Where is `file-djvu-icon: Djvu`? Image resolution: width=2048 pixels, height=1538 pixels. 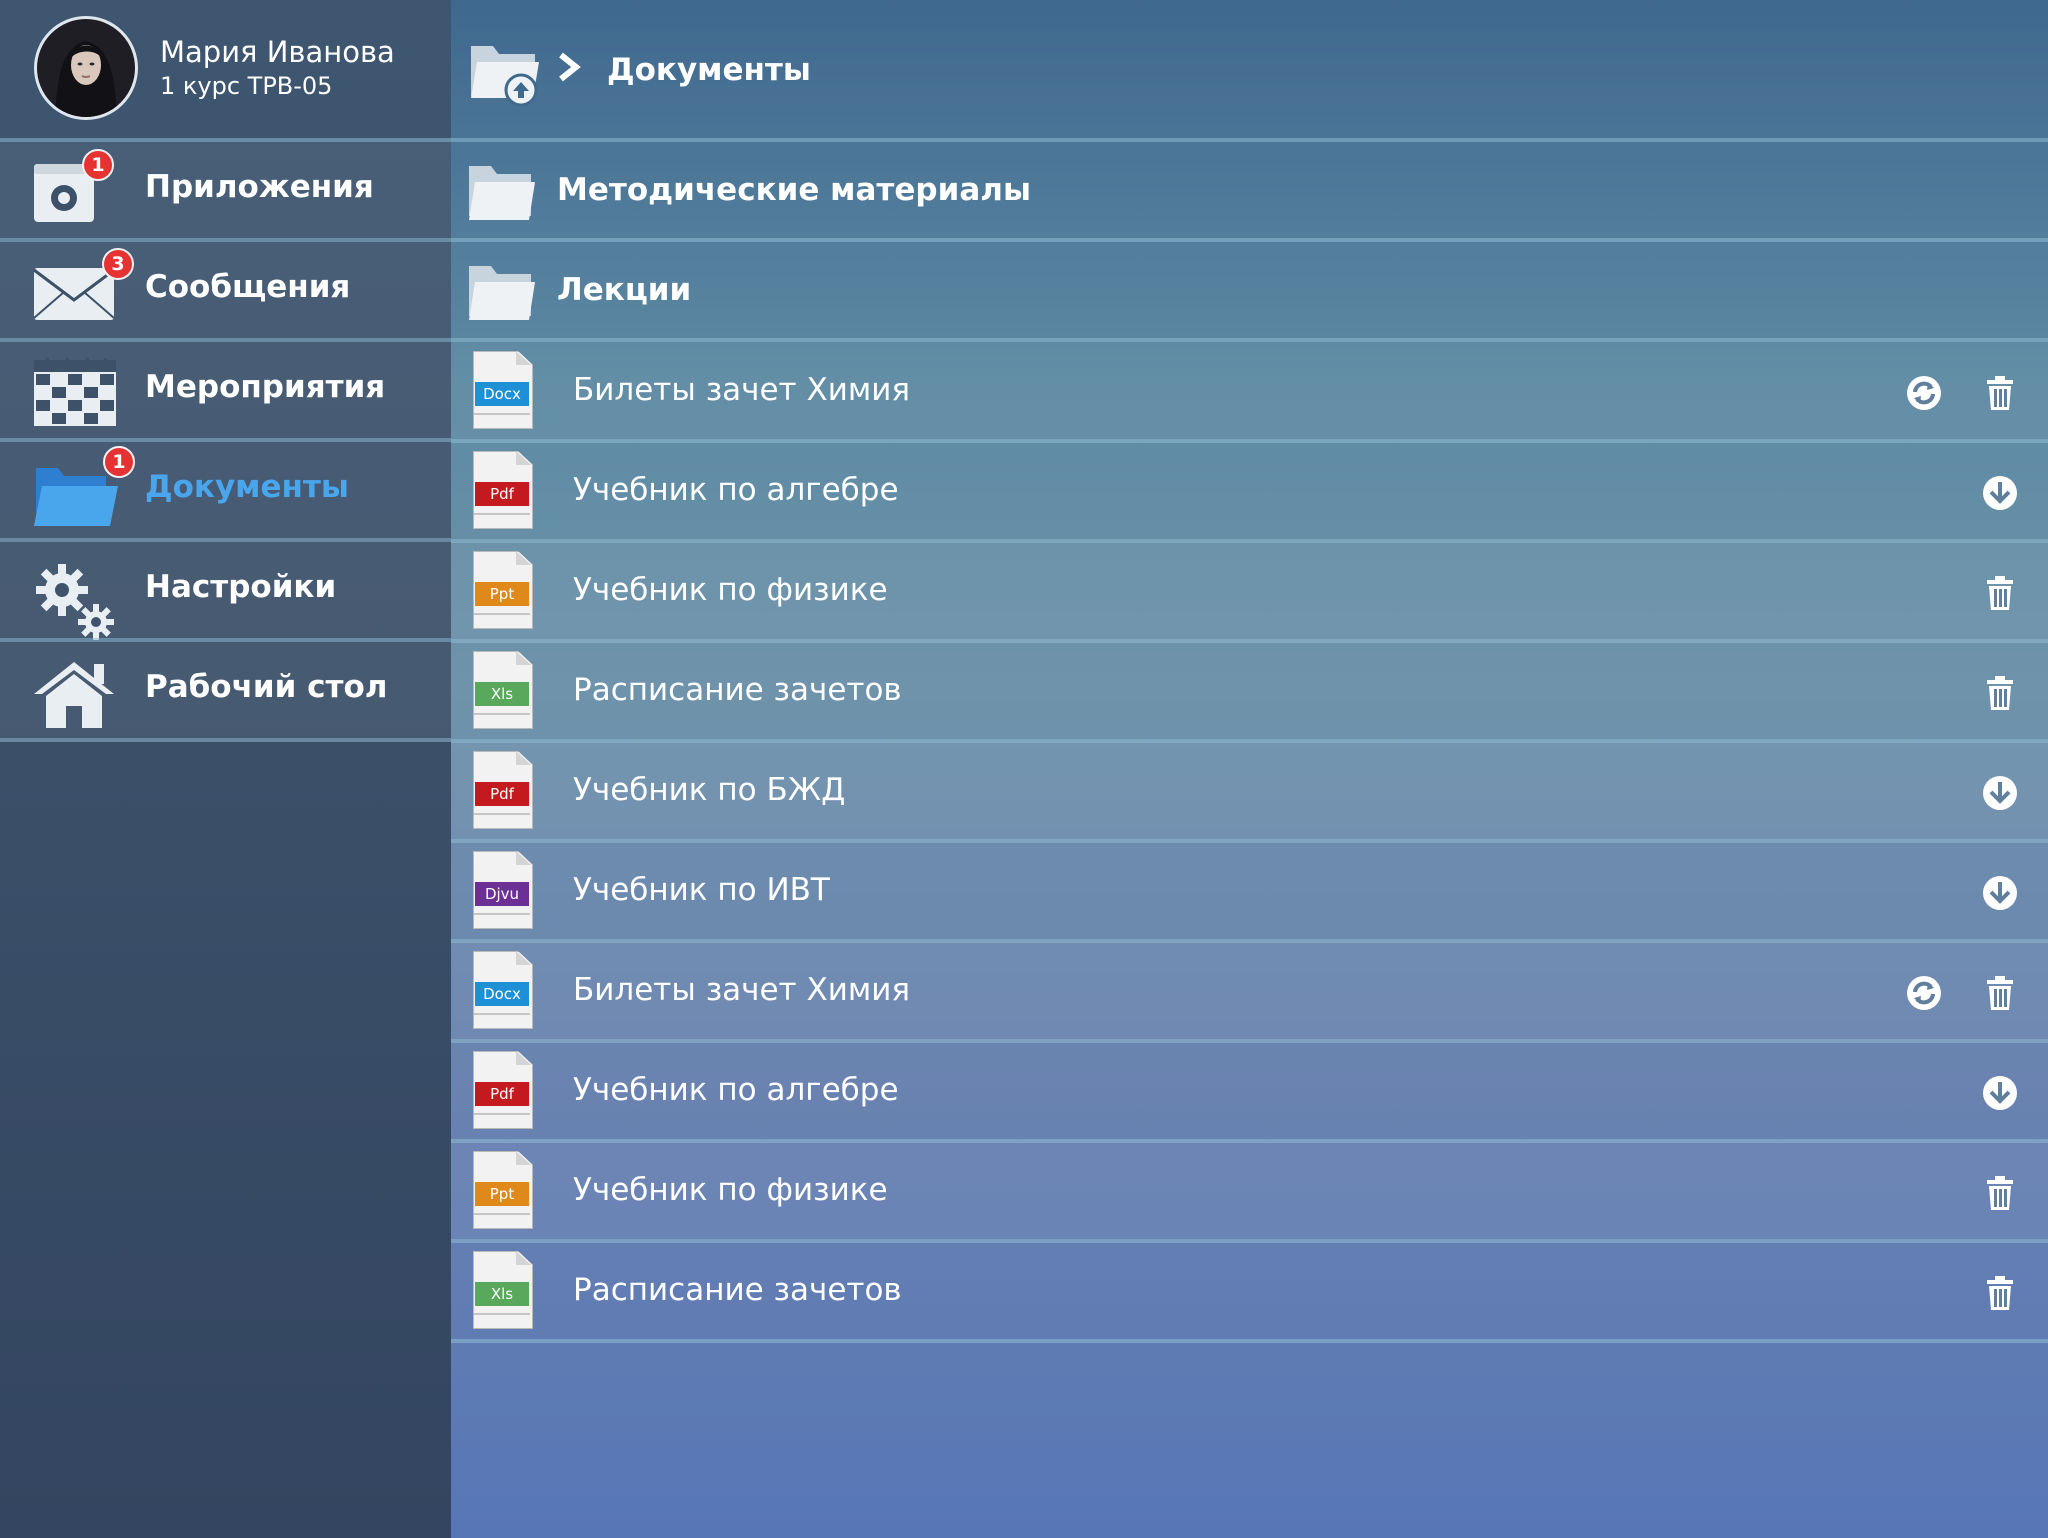
file-djvu-icon: Djvu is located at coordinates (504, 891).